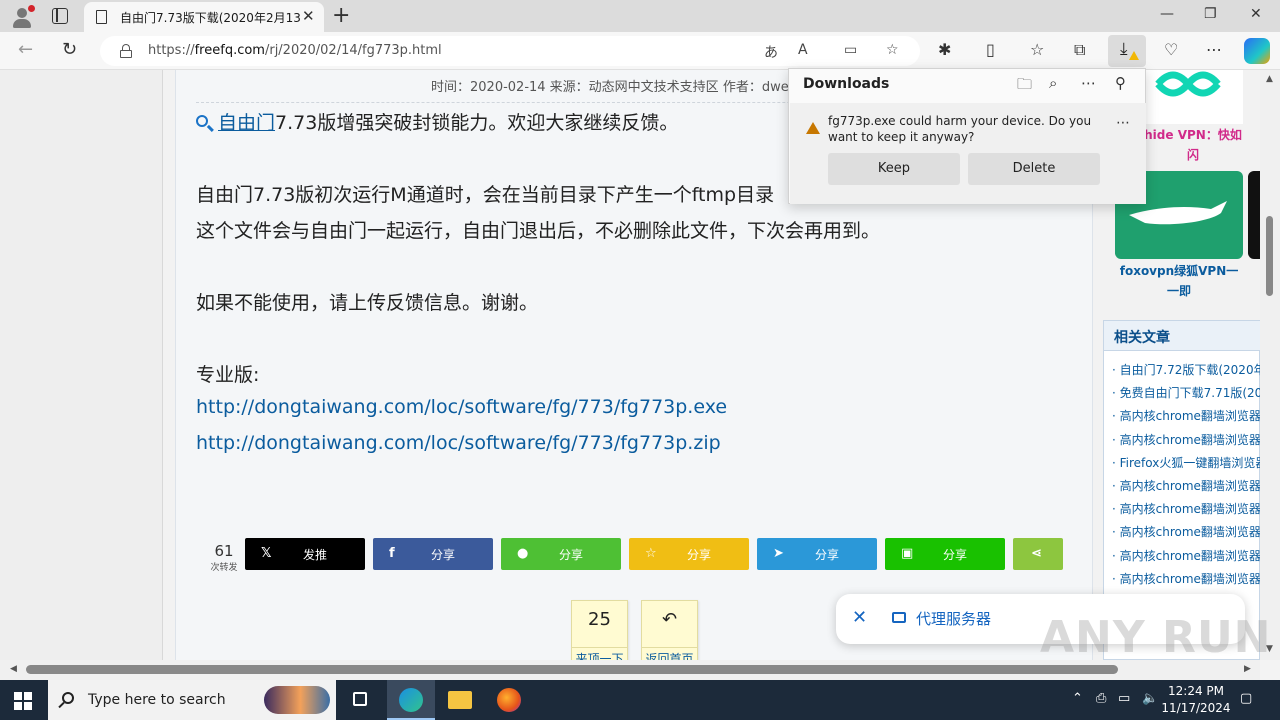  Describe the element at coordinates (1077, 698) in the screenshot. I see `show-hidden-icons: ⌃` at that location.